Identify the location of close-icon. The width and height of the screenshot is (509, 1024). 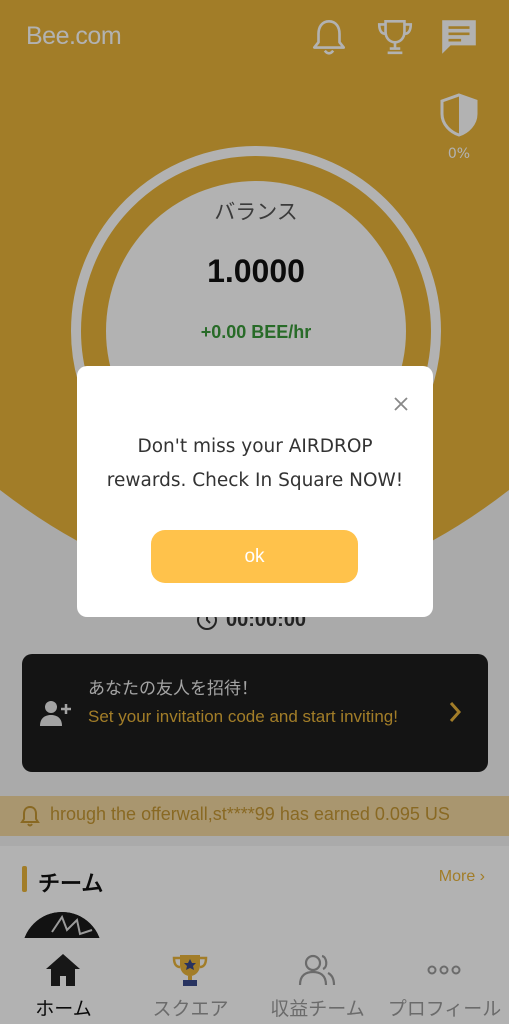
(401, 404).